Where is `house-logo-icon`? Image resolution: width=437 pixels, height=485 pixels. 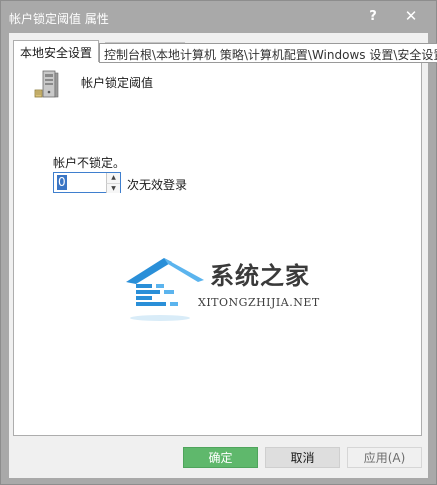
house-logo-icon is located at coordinates (165, 289).